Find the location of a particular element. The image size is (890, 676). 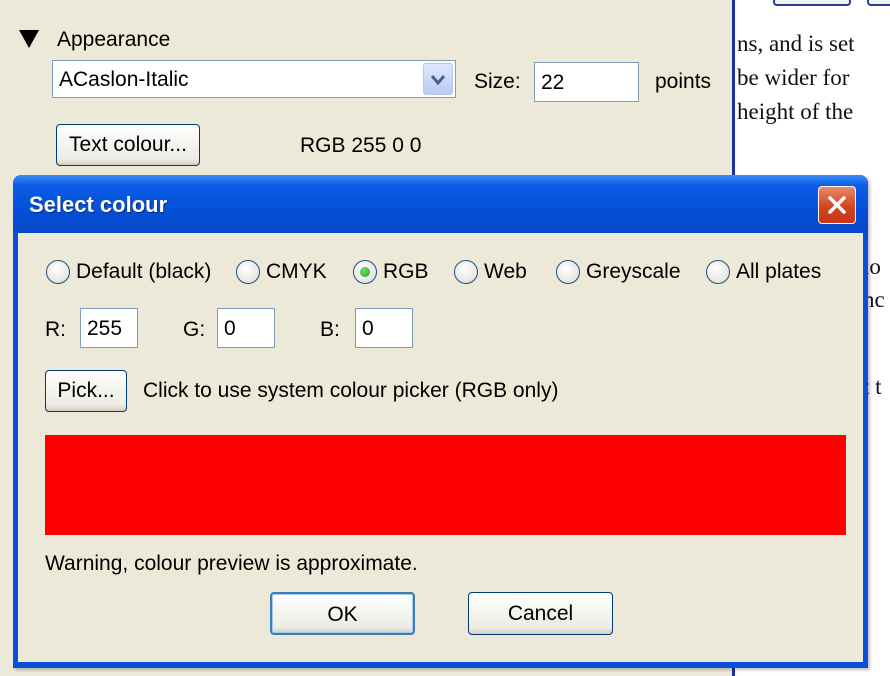

size-input-value: 22 is located at coordinates (553, 82).